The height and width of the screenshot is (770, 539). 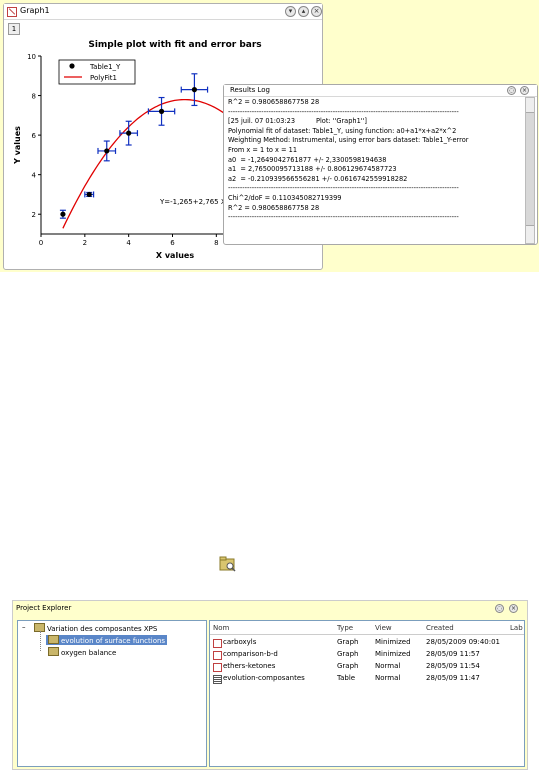 I want to click on row-name: comparison-b-d, so click(x=250, y=654).